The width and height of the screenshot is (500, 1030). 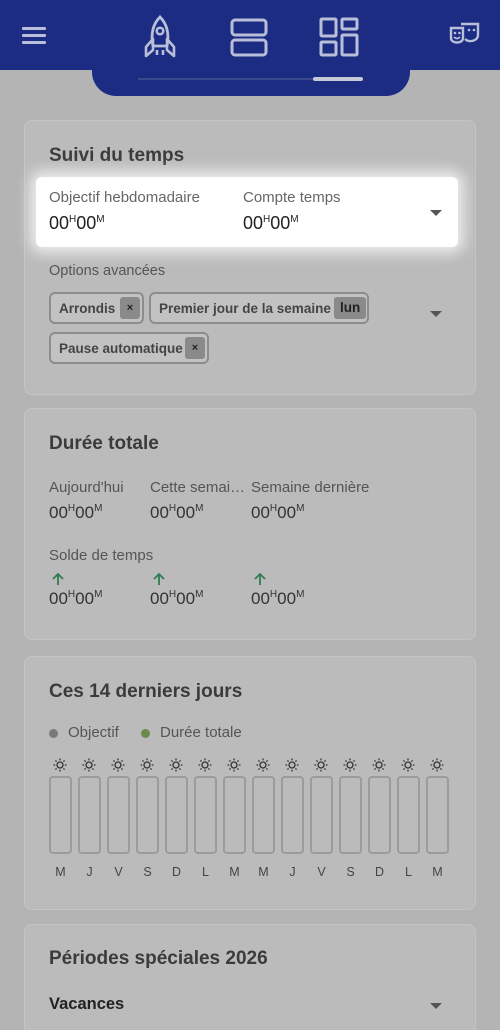 What do you see at coordinates (250, 977) in the screenshot?
I see `special-periods-card: Périodes spéciales 2026 Vacances` at bounding box center [250, 977].